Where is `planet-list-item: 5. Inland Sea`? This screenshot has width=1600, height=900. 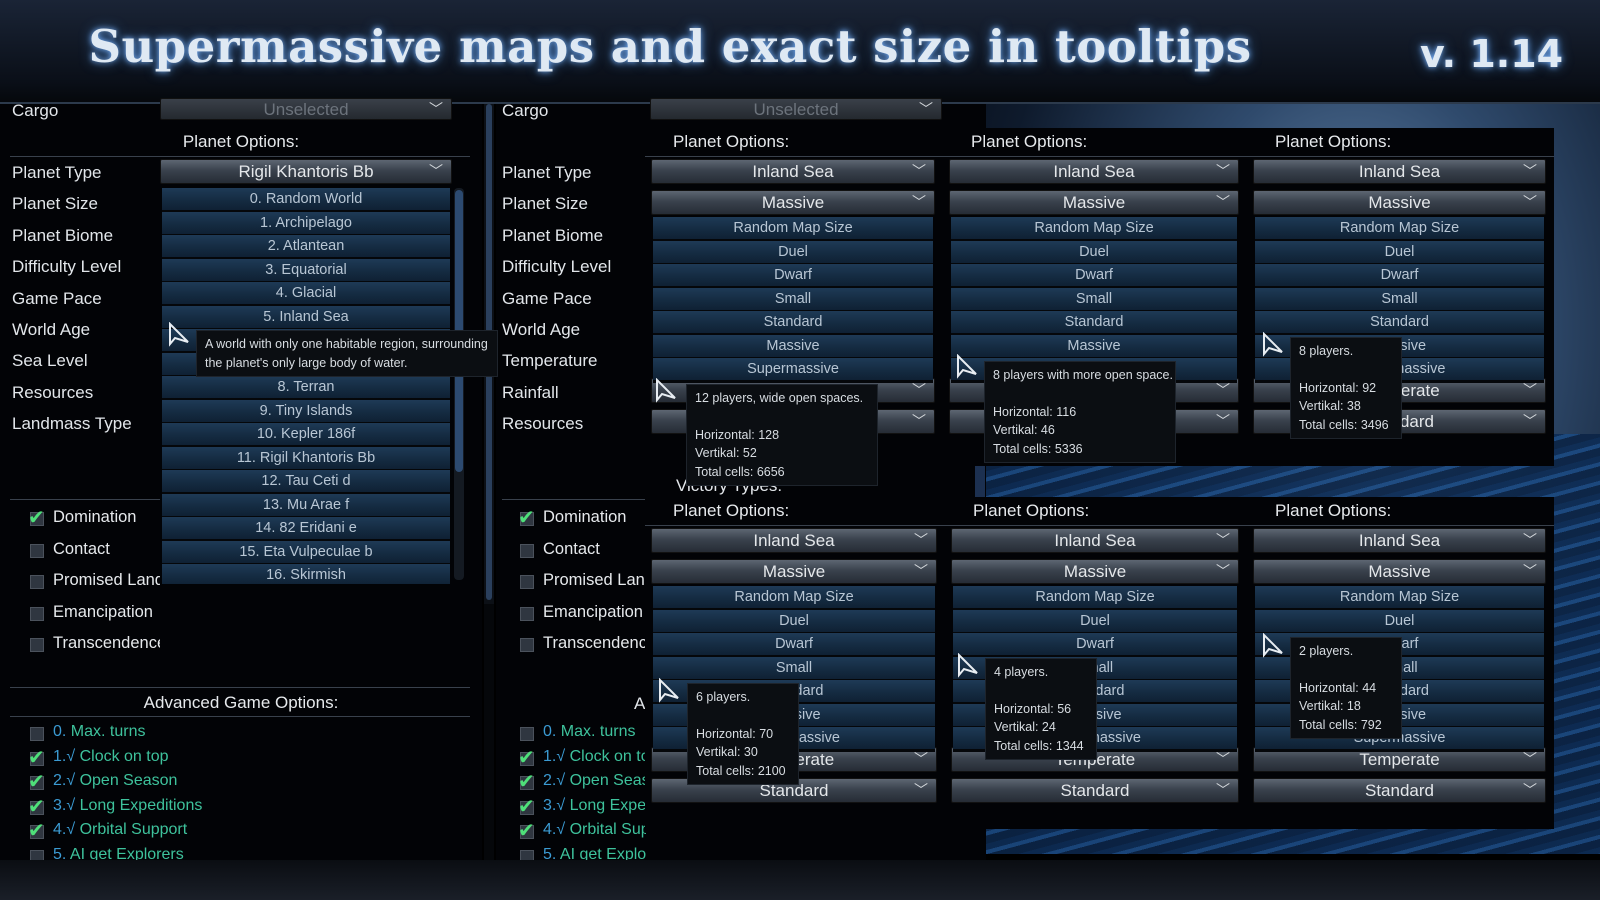
planet-list-item: 5. Inland Sea is located at coordinates (306, 316).